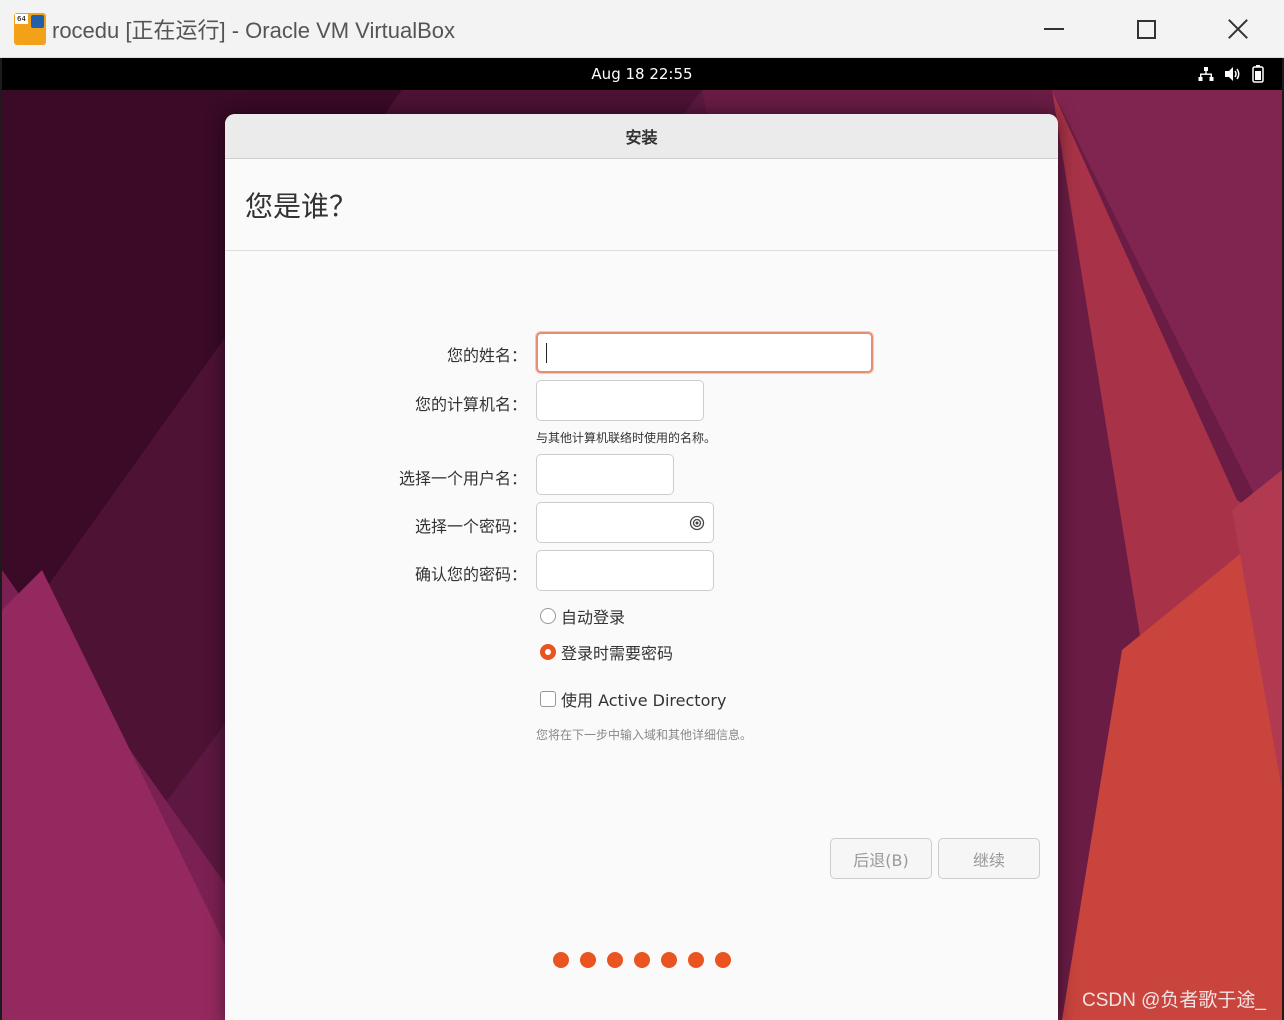 The height and width of the screenshot is (1020, 1284). Describe the element at coordinates (21, 18) in the screenshot. I see `arch-badge: 64` at that location.